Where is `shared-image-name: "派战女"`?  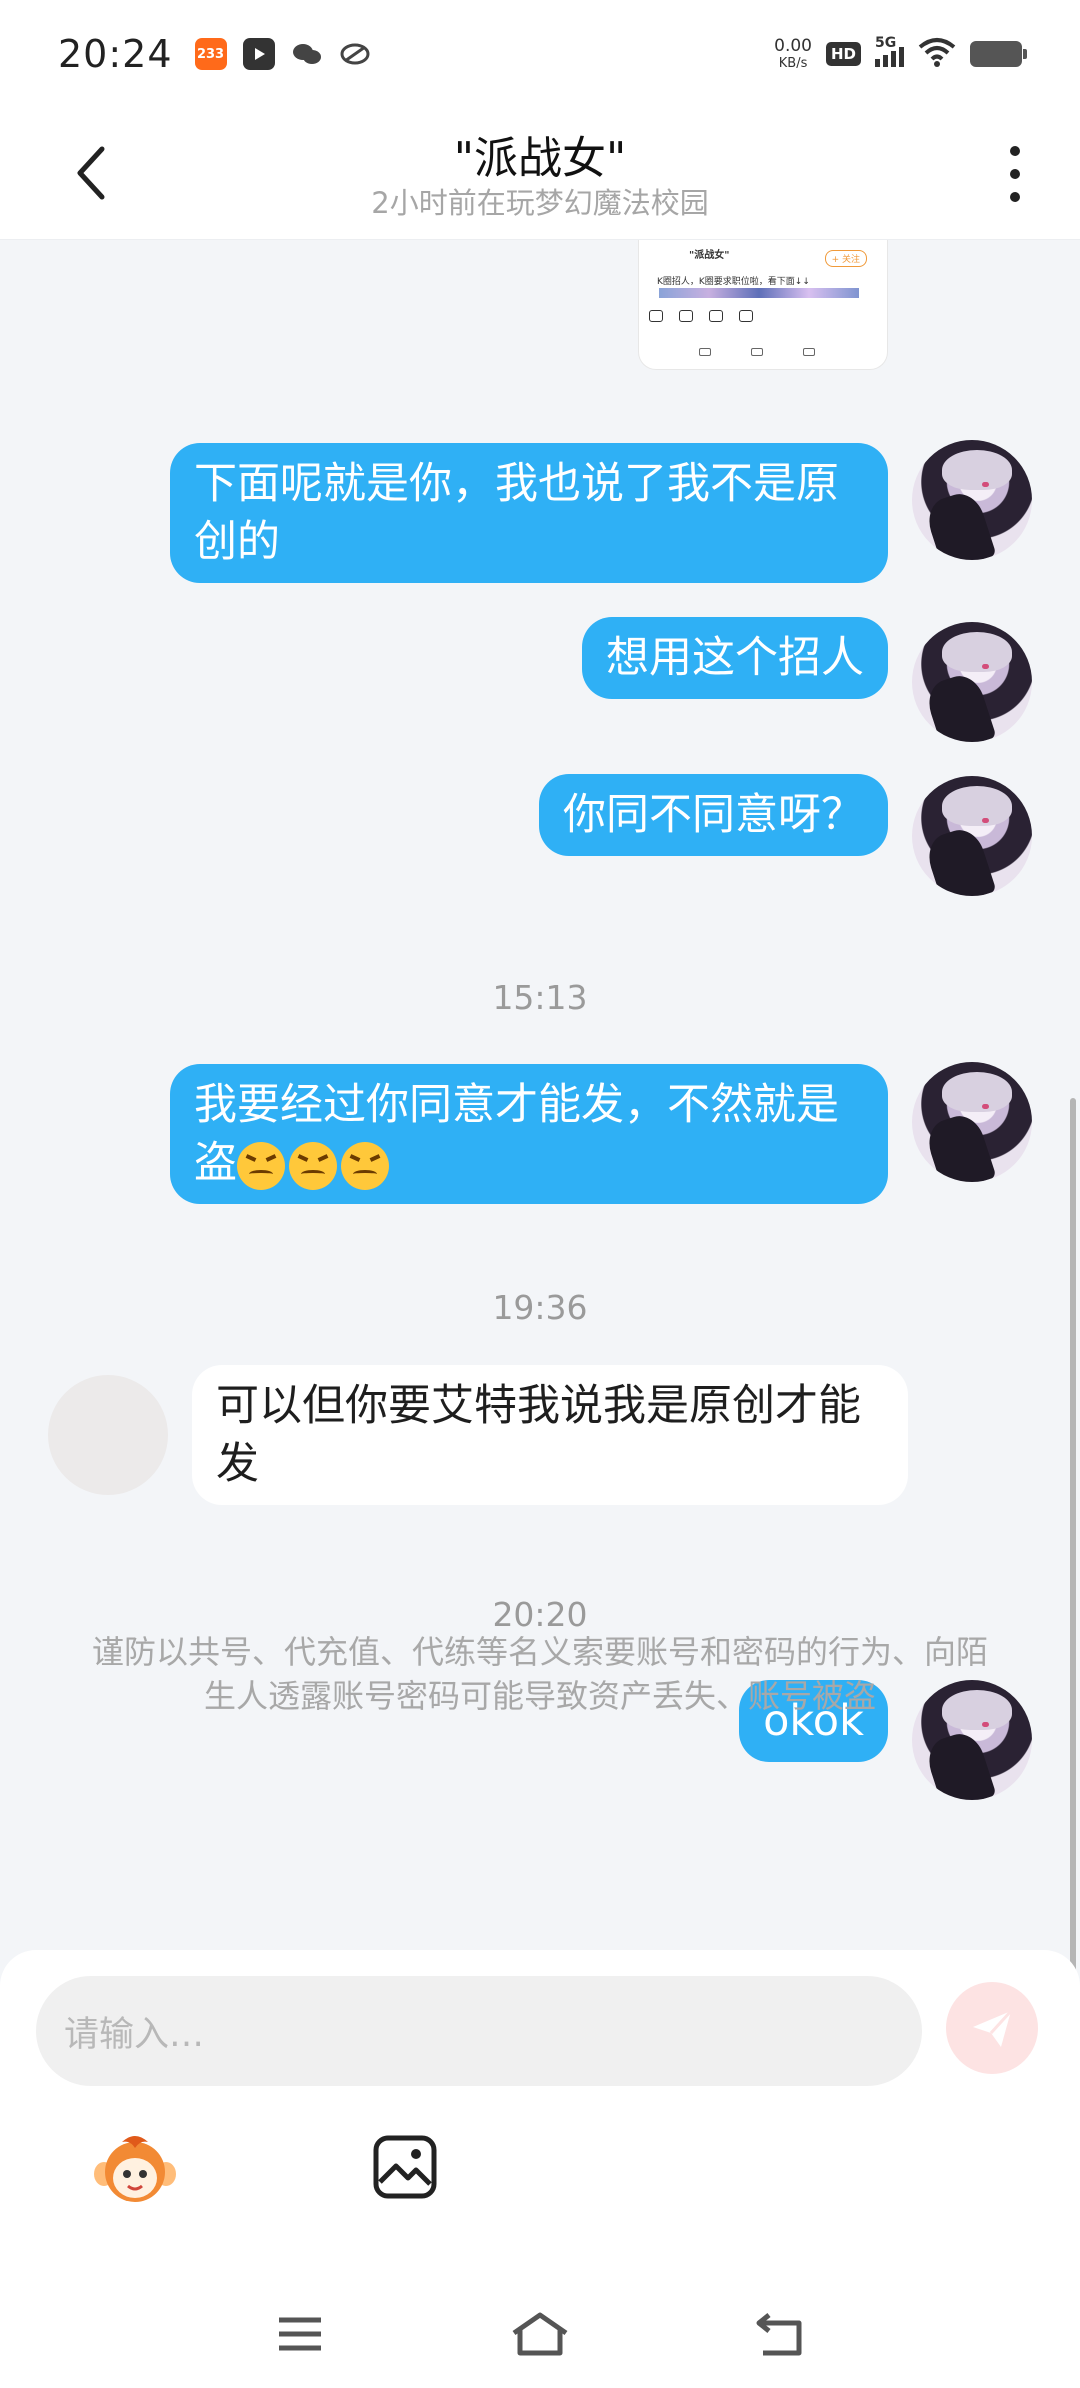
shared-image-name: "派战女" is located at coordinates (709, 255).